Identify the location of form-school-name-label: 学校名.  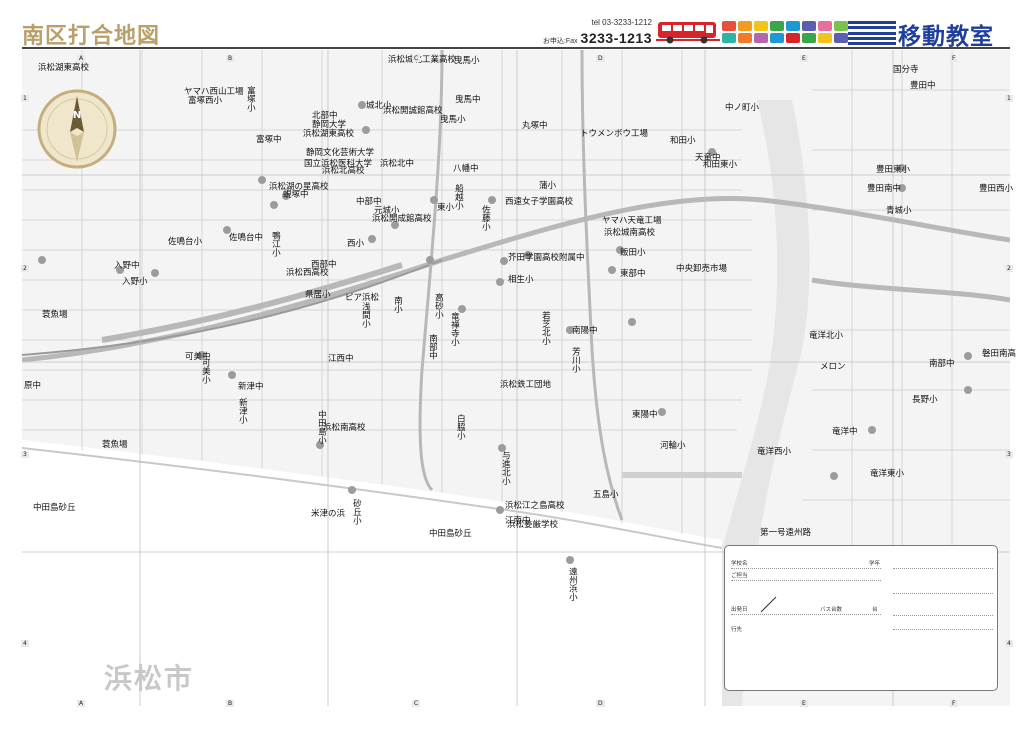
(739, 564).